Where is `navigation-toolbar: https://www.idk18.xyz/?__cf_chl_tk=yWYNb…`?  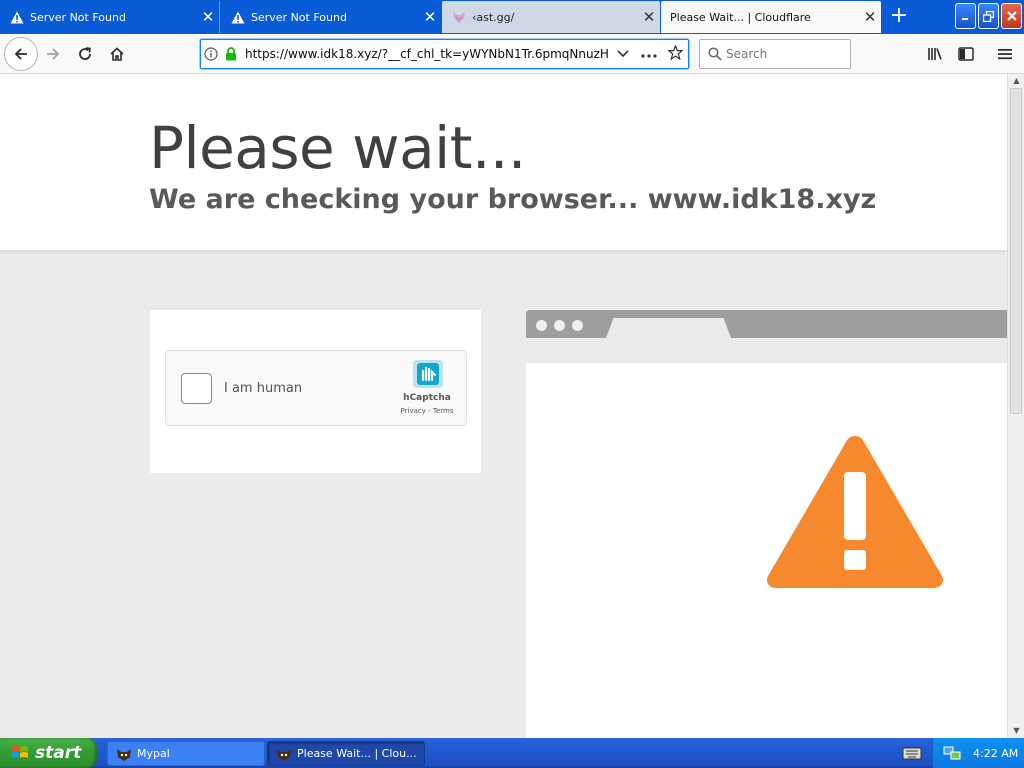 navigation-toolbar: https://www.idk18.xyz/?__cf_chl_tk=yWYNb… is located at coordinates (512, 54).